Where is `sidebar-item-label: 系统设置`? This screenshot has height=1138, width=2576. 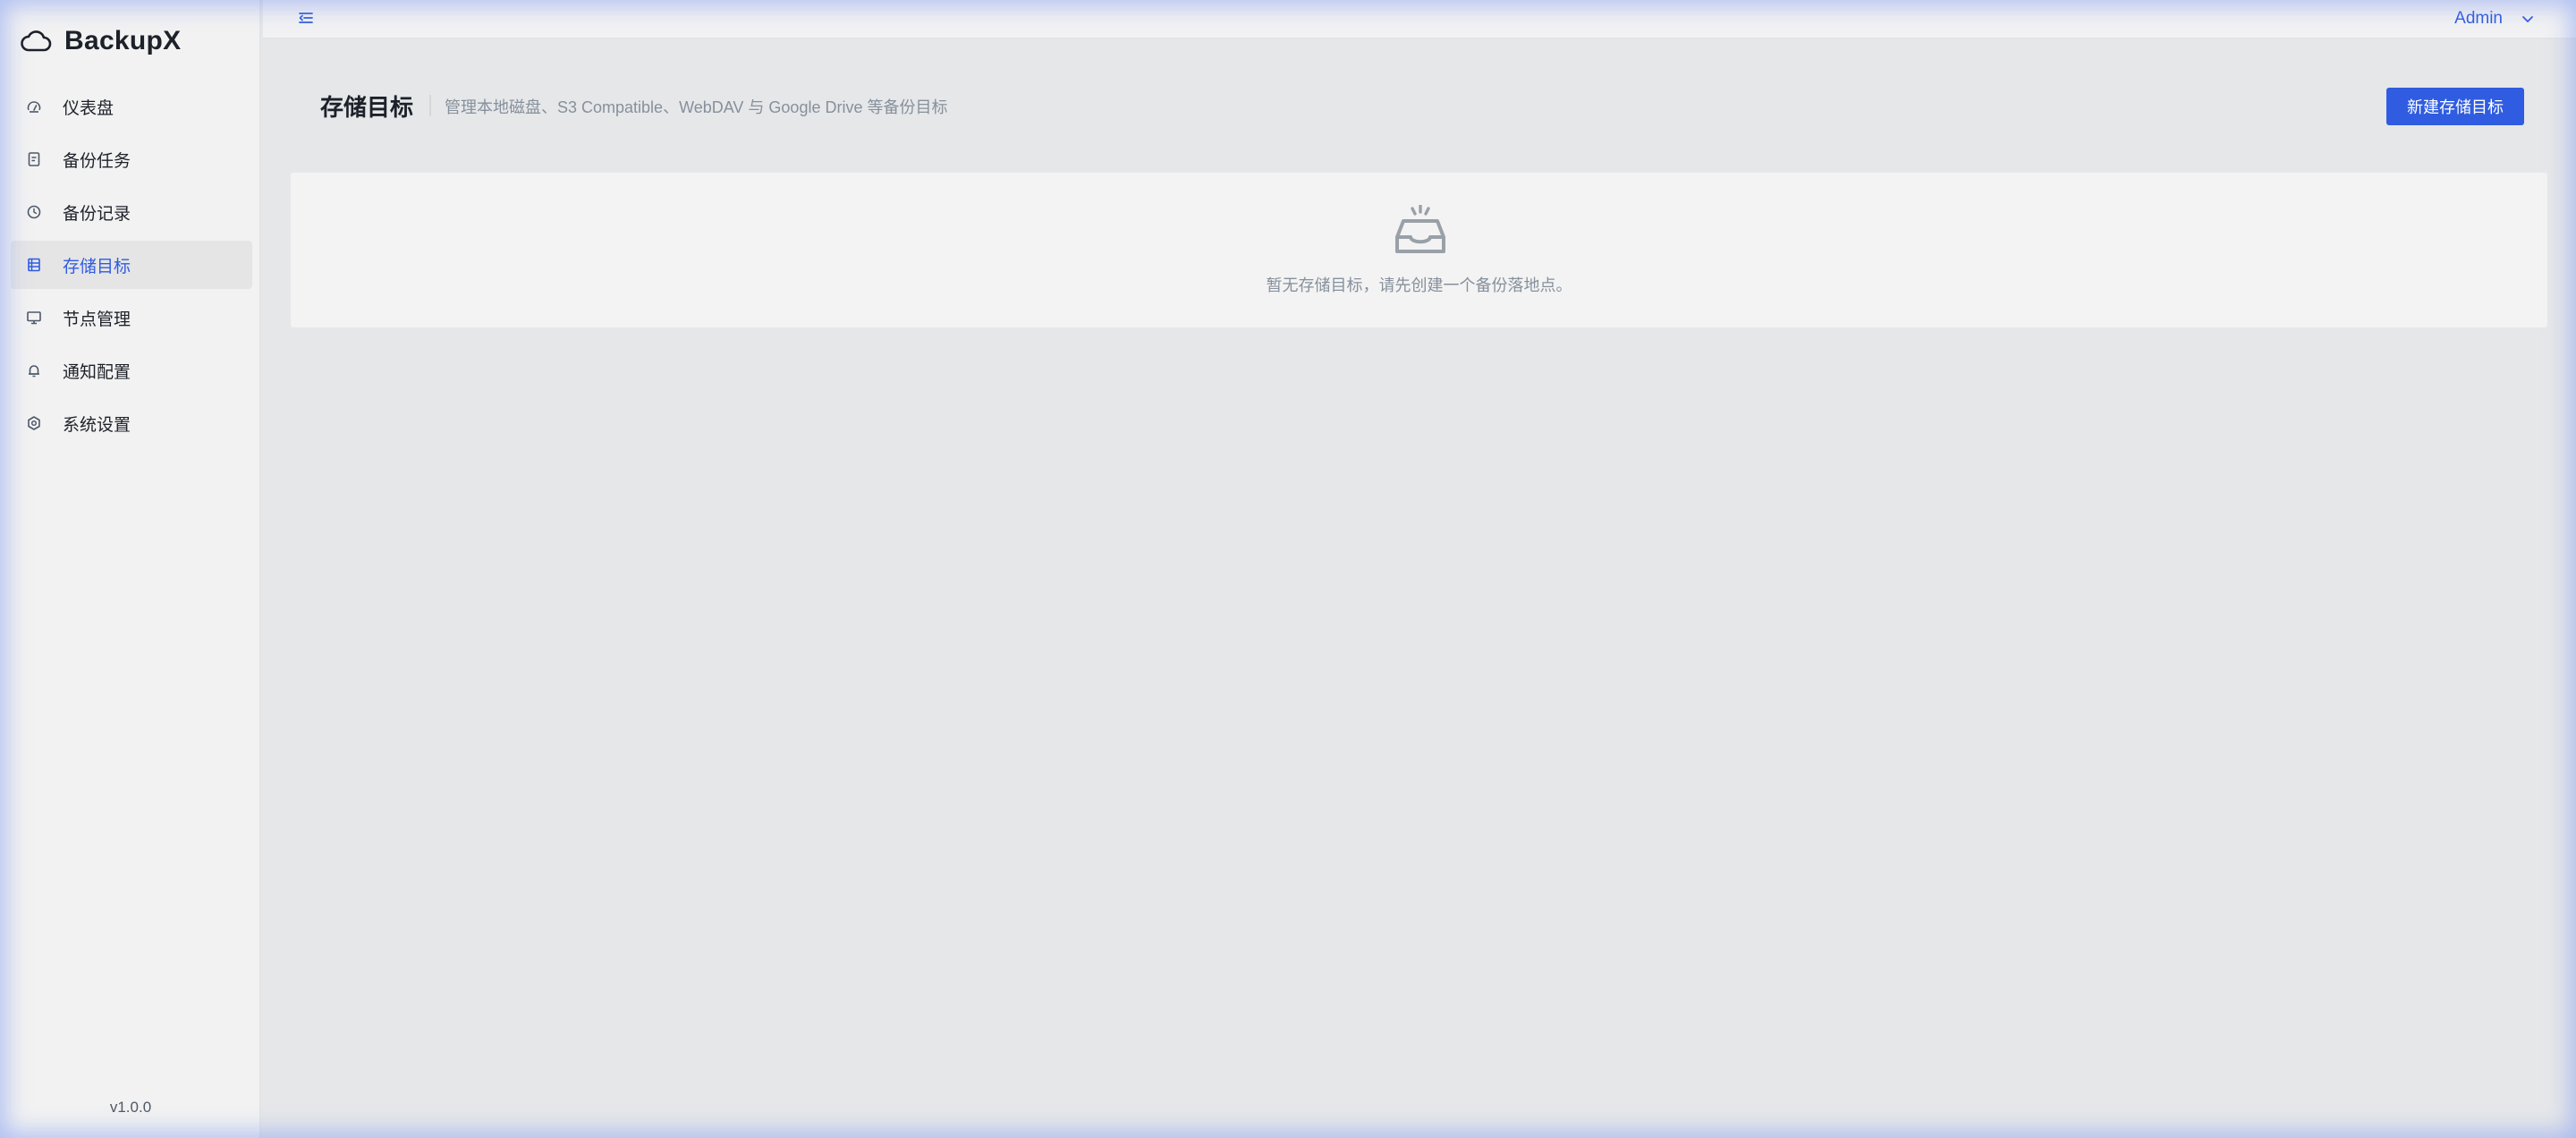 sidebar-item-label: 系统设置 is located at coordinates (97, 425).